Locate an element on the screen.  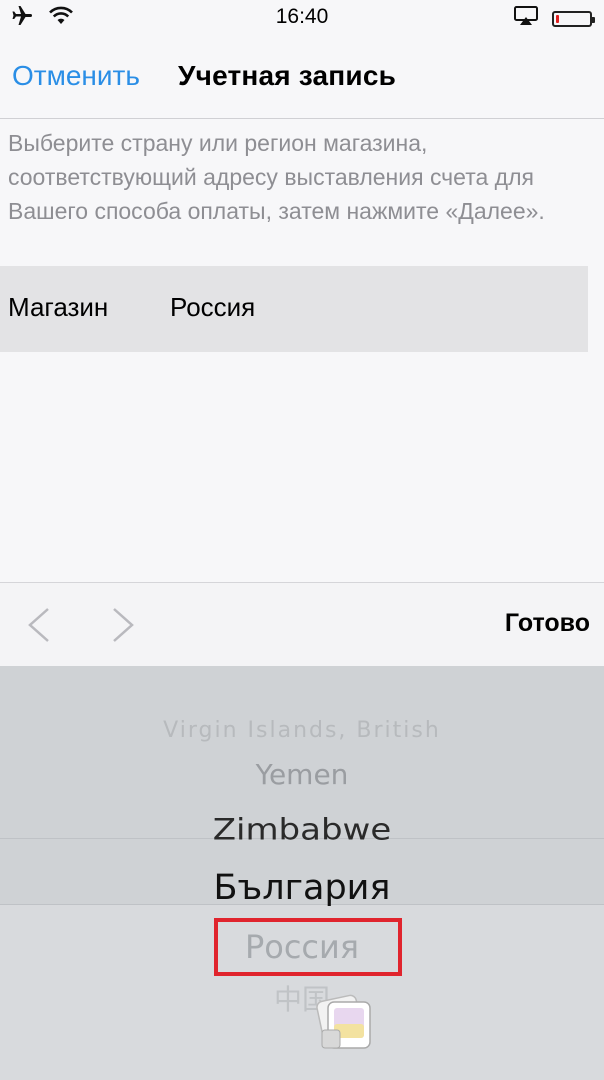
navigation-bar: Отменить Учетная запись is located at coordinates (302, 76).